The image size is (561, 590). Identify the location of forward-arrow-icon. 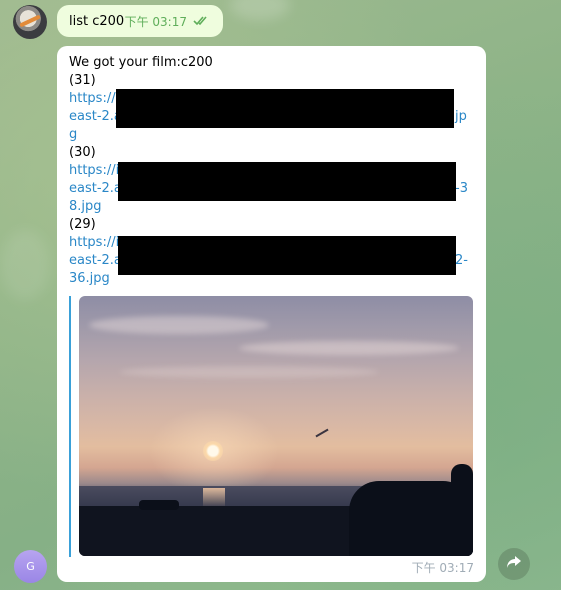
(514, 564).